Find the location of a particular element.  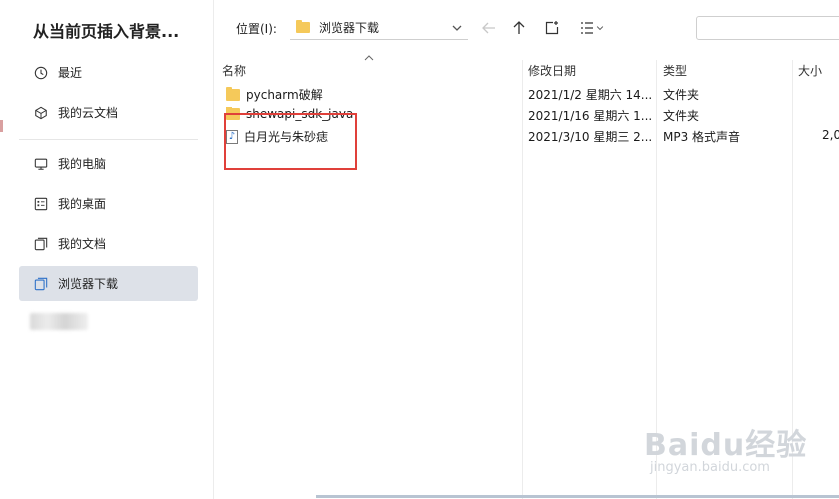

sidebar-item-desktop: 我的桌面 is located at coordinates (108, 203).